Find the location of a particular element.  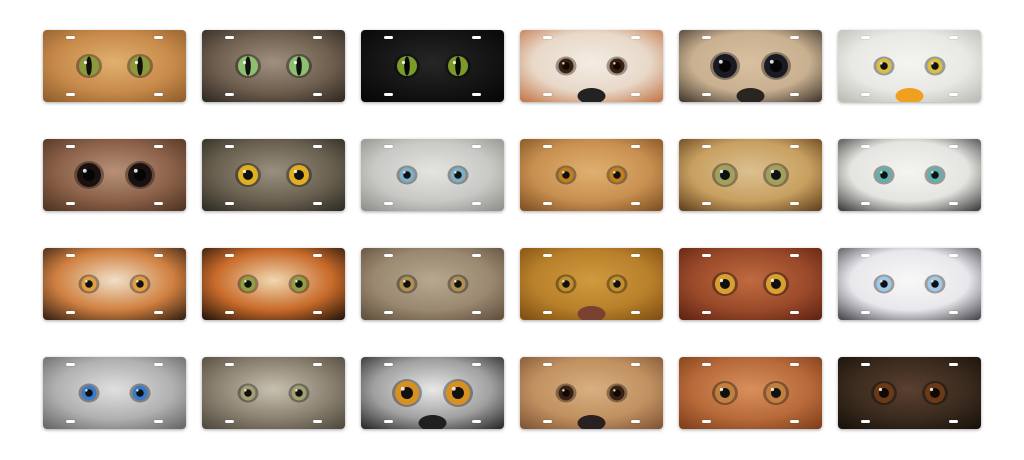

dog-eyes-icon is located at coordinates (591, 66).